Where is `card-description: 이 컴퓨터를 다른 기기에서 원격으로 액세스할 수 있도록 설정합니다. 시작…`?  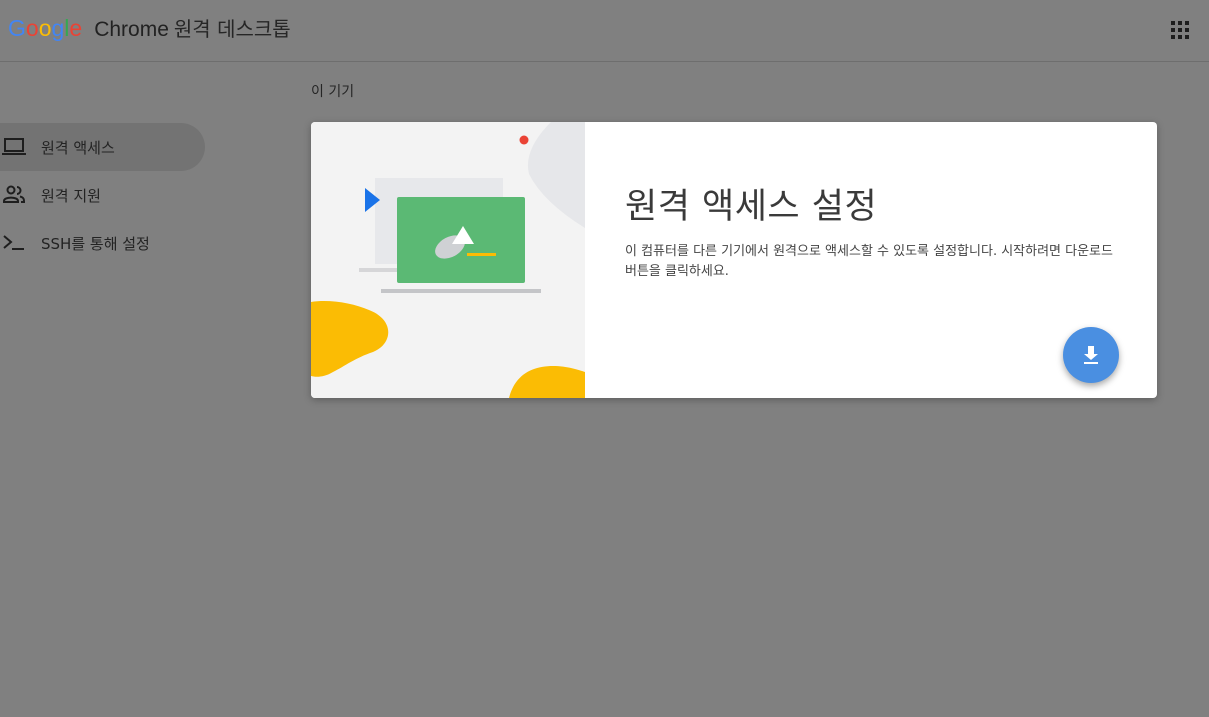
card-description: 이 컴퓨터를 다른 기기에서 원격으로 액세스할 수 있도록 설정합니다. 시작… is located at coordinates (869, 261).